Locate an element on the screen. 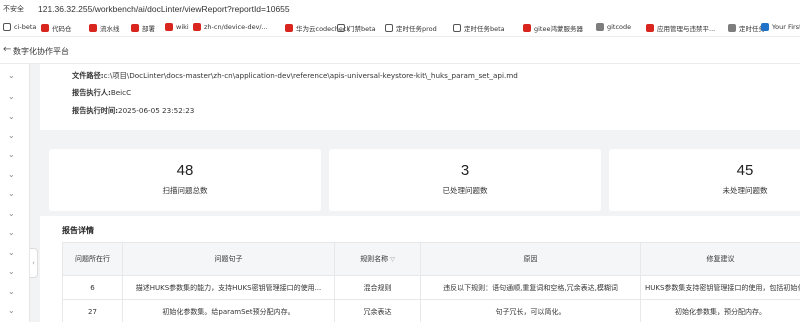 The width and height of the screenshot is (800, 322). bookmark-item: 部署 is located at coordinates (143, 28).